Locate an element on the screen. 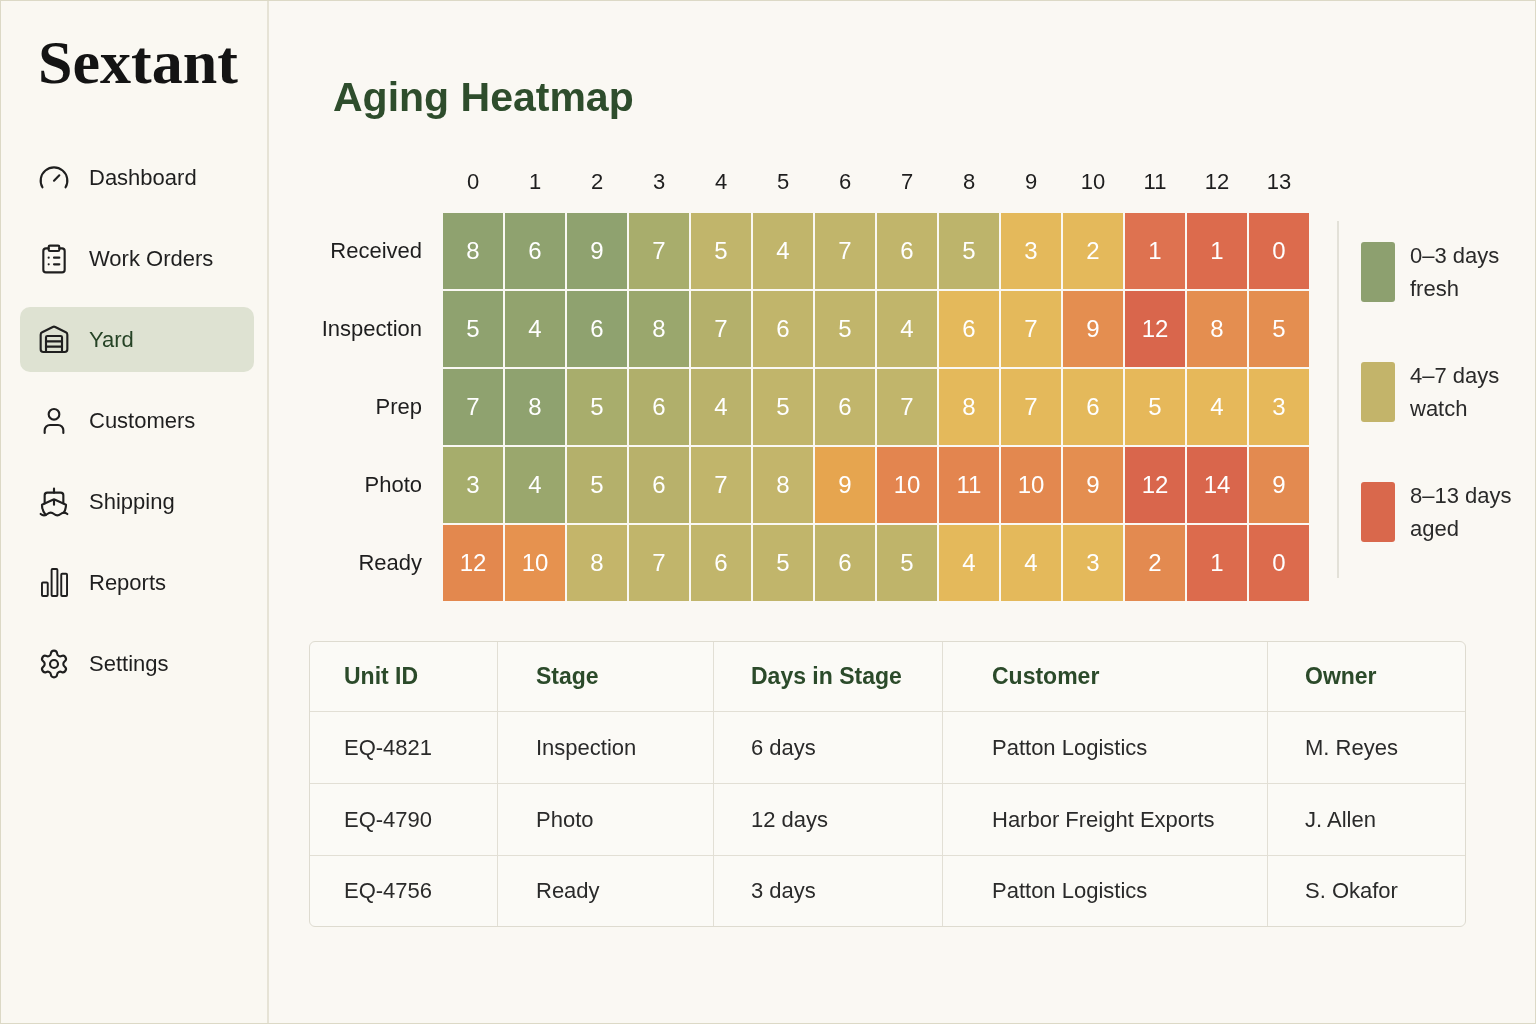  legend-range: 4–7 days is located at coordinates (1455, 376).